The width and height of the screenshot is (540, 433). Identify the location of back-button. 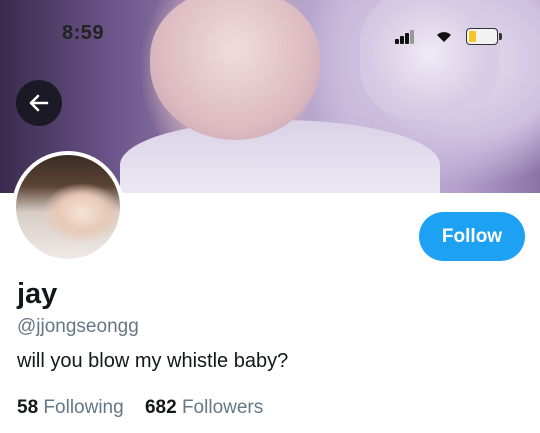
(39, 103).